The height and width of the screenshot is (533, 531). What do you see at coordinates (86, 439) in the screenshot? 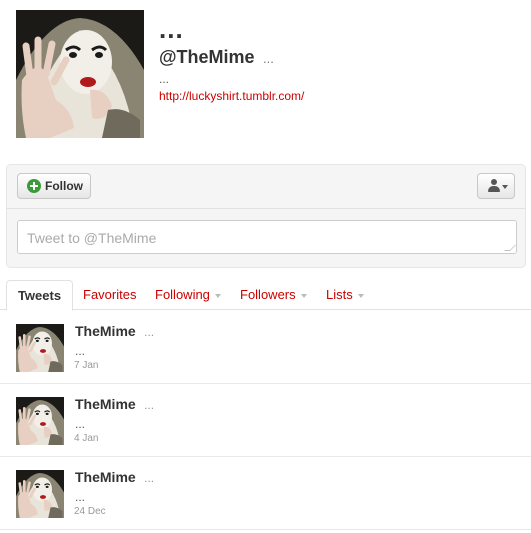
I see `tweet-timestamp: 4 Jan` at bounding box center [86, 439].